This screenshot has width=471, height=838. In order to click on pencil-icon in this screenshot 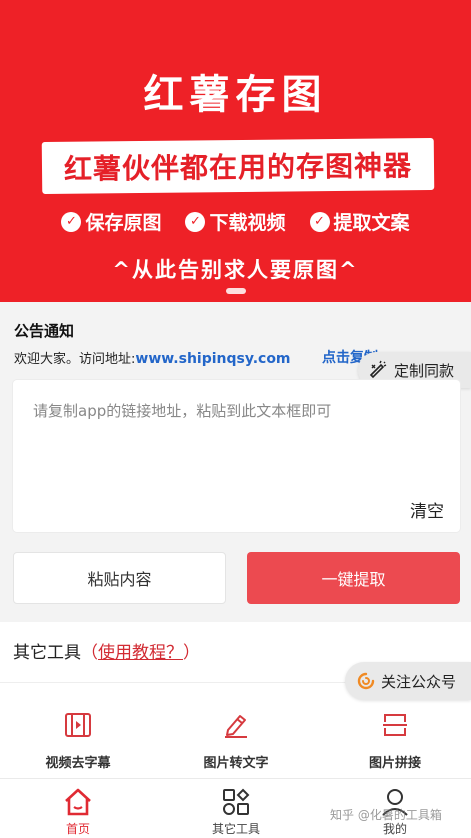, I will do `click(236, 726)`.